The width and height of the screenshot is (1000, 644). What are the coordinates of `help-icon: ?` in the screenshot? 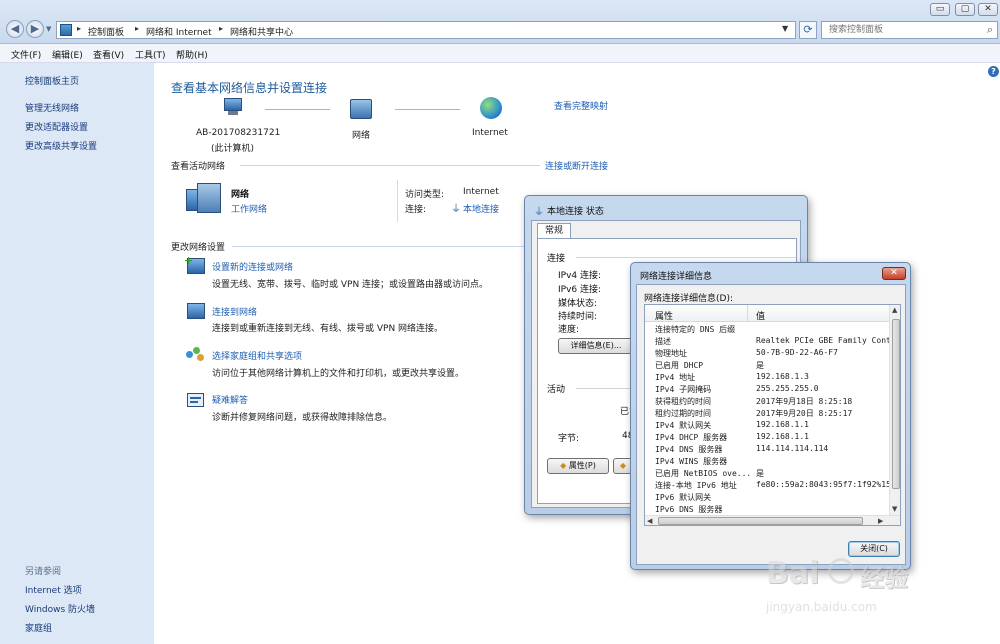 It's located at (993, 71).